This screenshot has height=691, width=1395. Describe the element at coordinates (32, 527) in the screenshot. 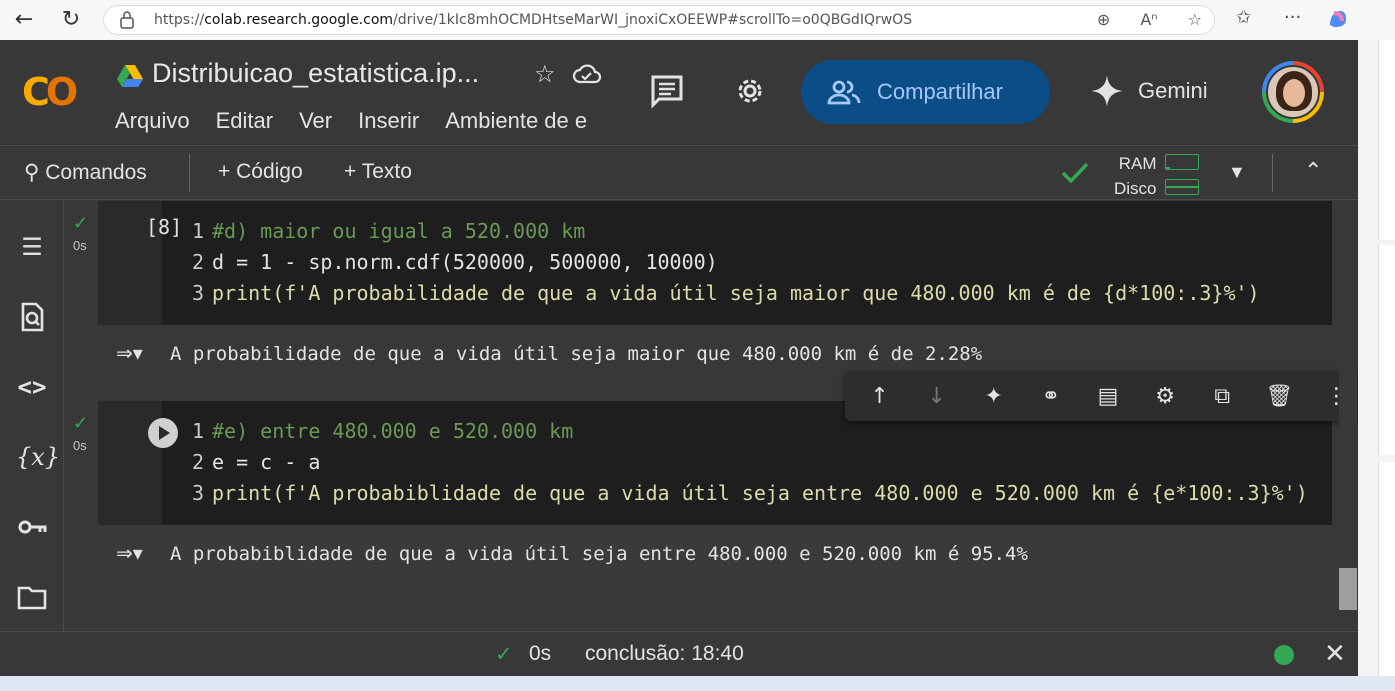

I see `secrets-key-icon` at that location.